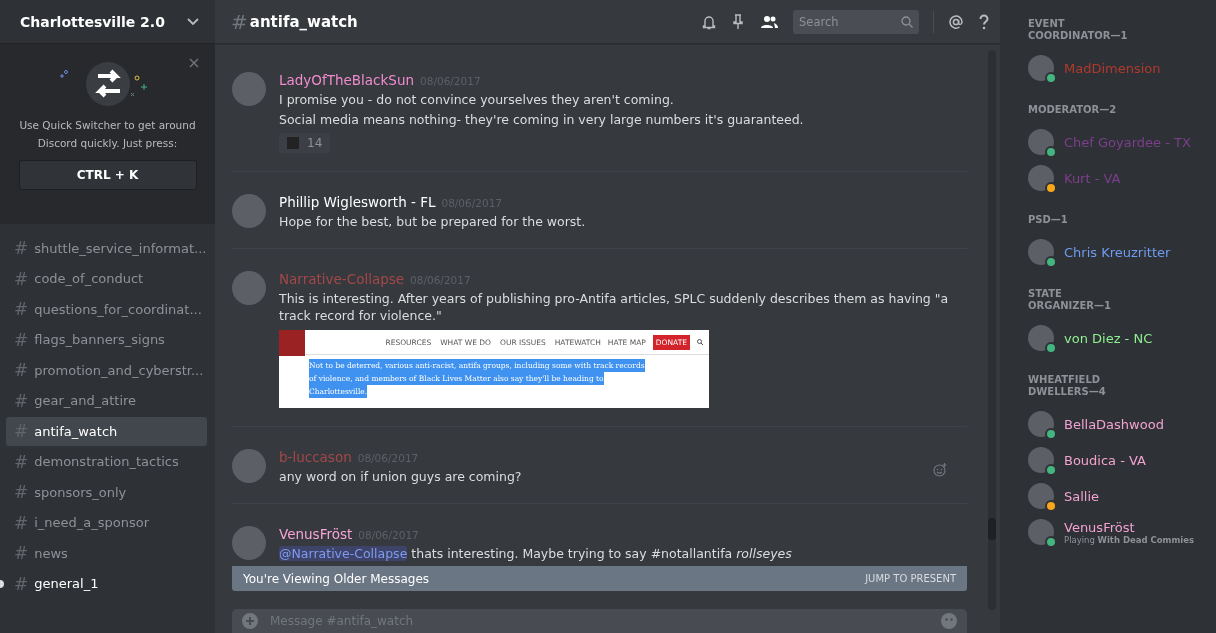 This screenshot has width=1216, height=633. I want to click on help-icon, so click(984, 21).